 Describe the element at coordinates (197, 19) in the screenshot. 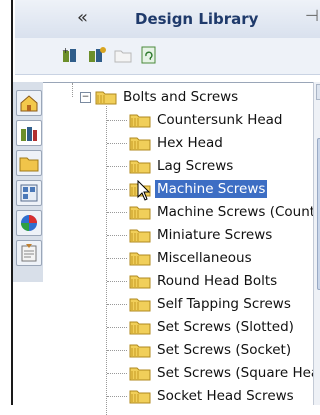

I see `panel-title: Design Library` at that location.